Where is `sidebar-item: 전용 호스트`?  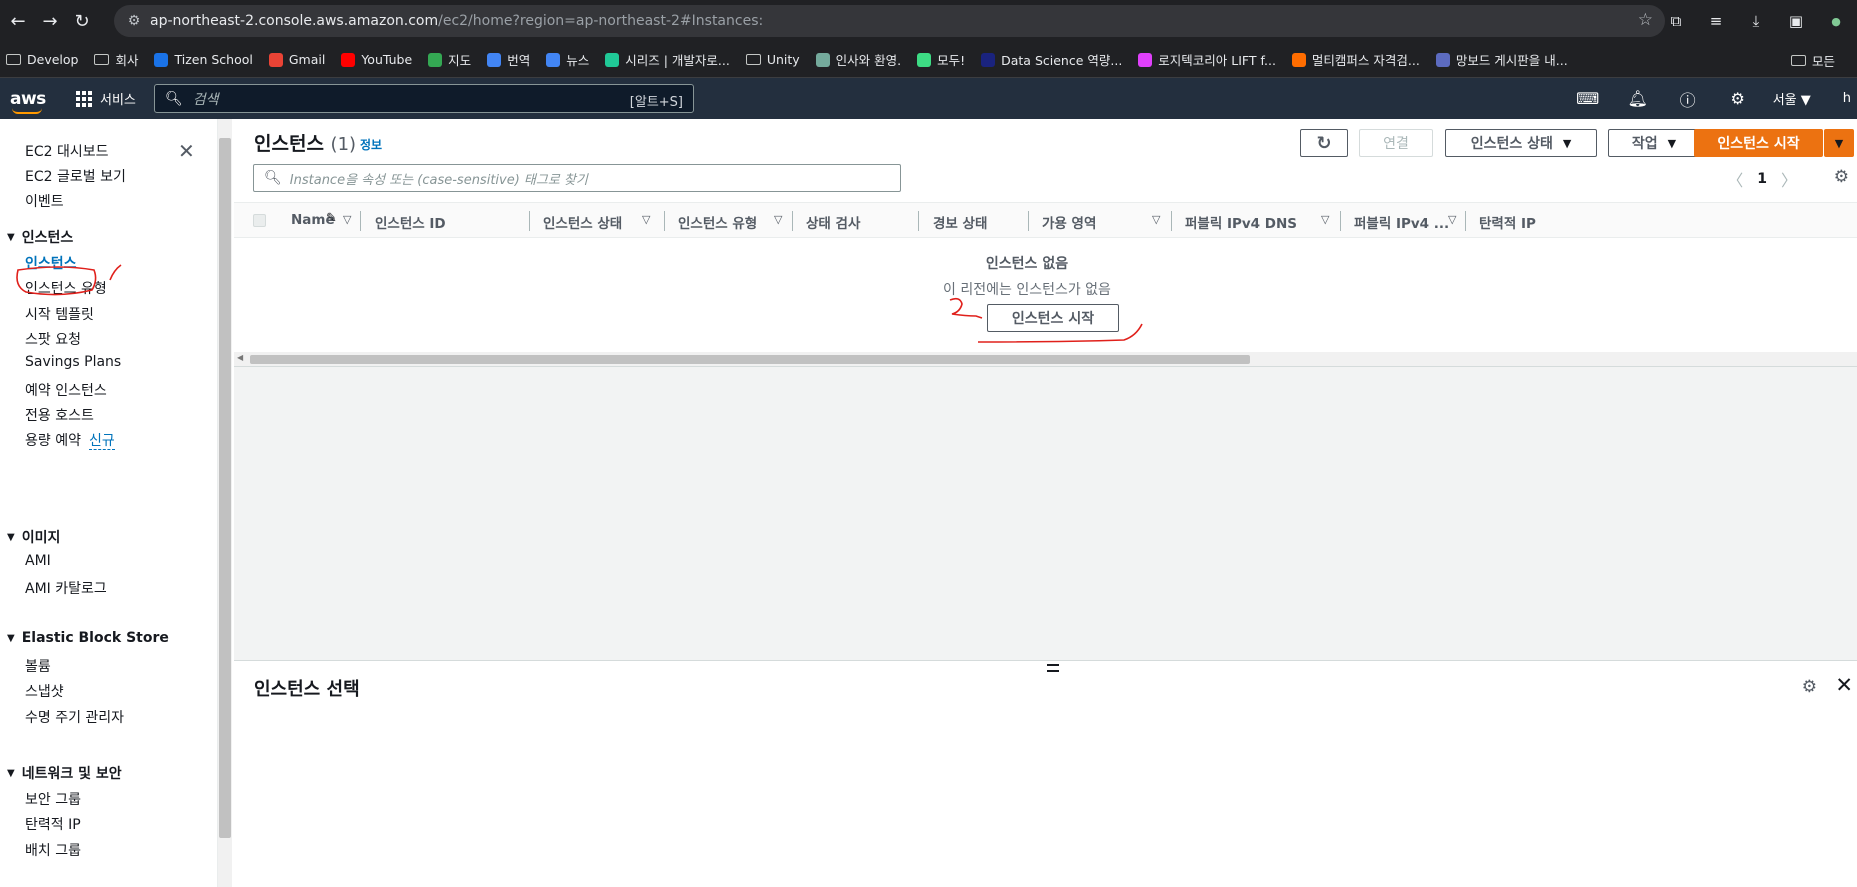
sidebar-item: 전용 호스트 is located at coordinates (59, 415).